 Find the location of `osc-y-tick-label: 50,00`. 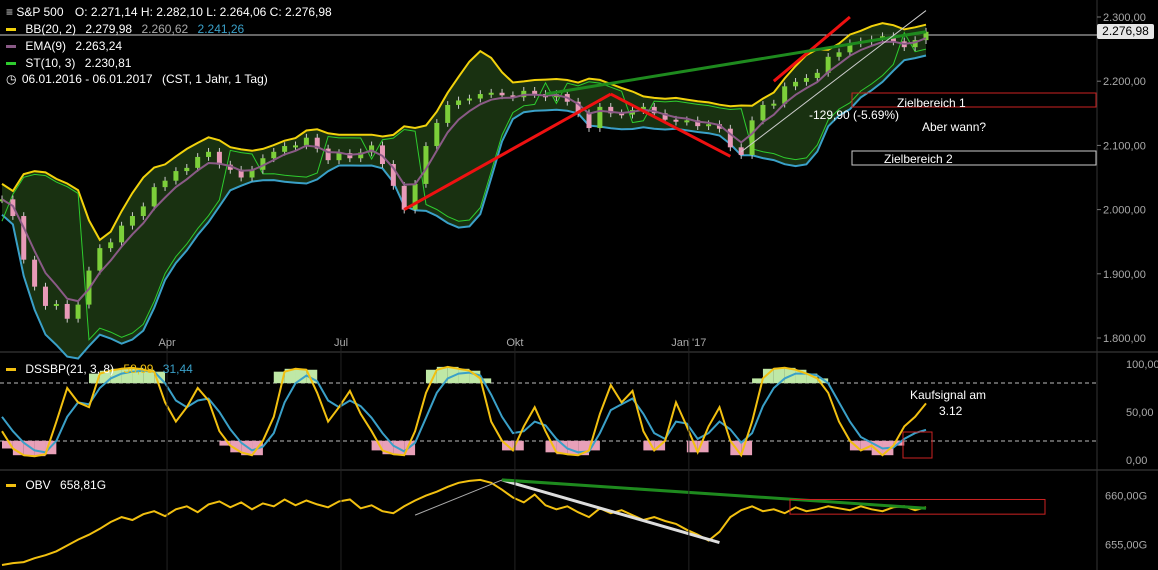

osc-y-tick-label: 50,00 is located at coordinates (1140, 413).